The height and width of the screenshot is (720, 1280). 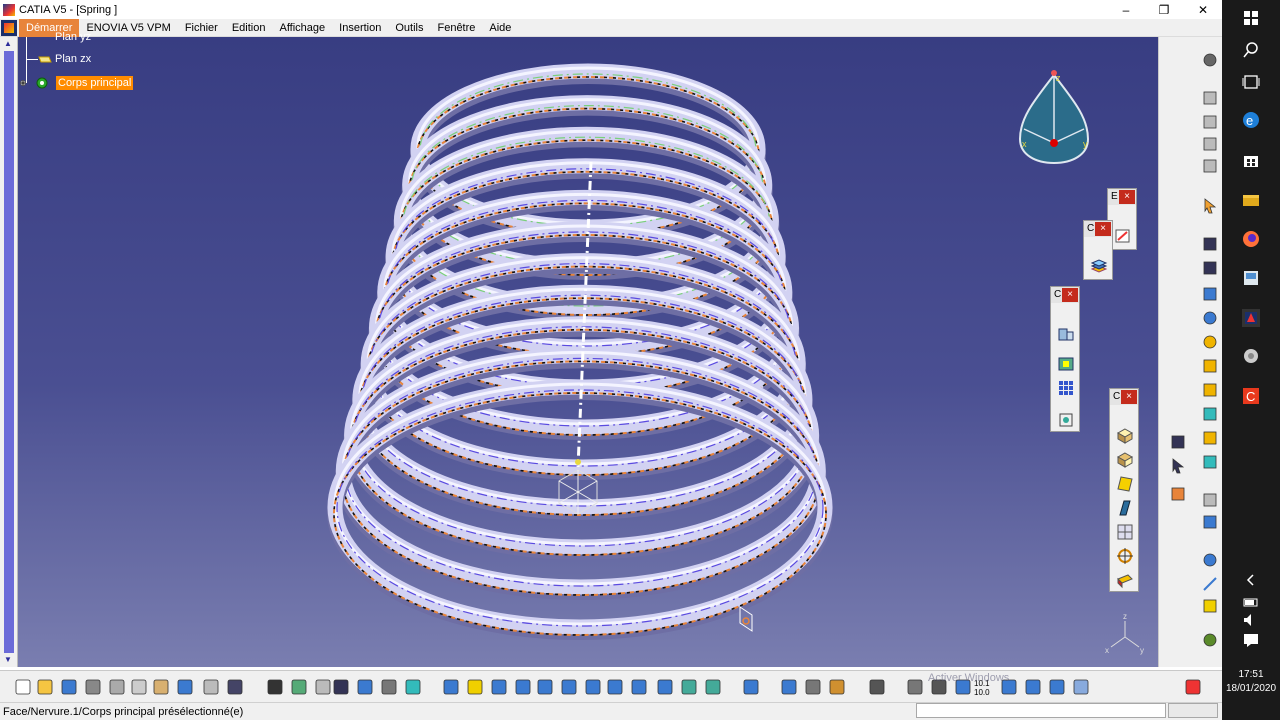 What do you see at coordinates (1125, 556) in the screenshot?
I see `target-icon` at bounding box center [1125, 556].